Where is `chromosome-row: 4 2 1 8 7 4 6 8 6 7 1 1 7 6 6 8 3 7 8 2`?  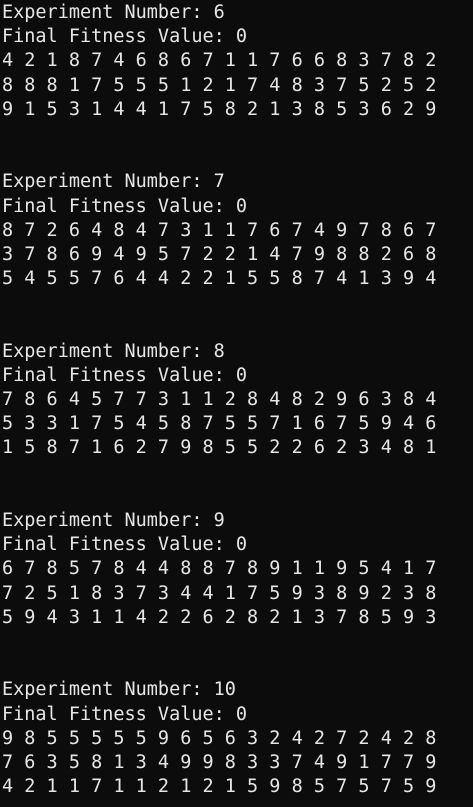 chromosome-row: 4 2 1 8 7 4 6 8 6 7 1 1 7 6 6 8 3 7 8 2 is located at coordinates (219, 61).